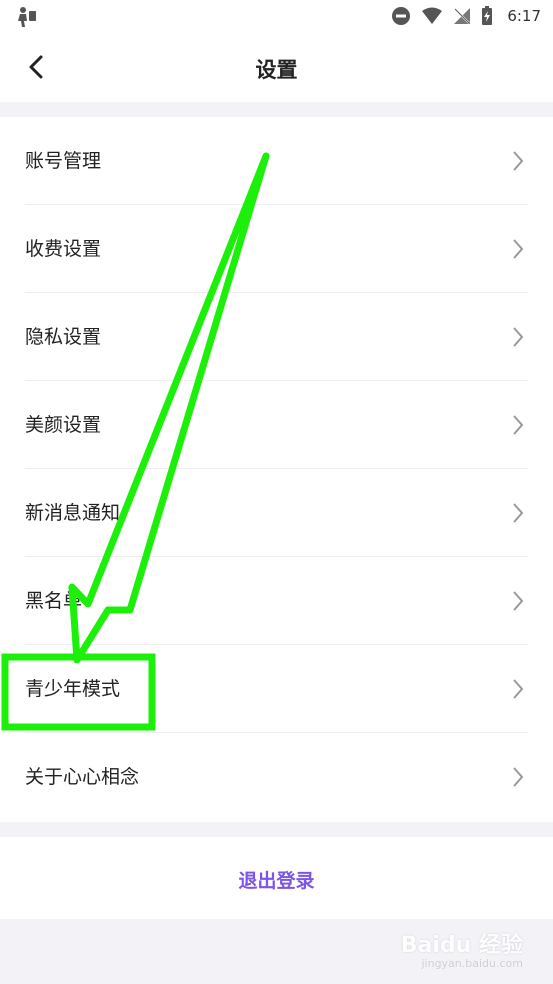 This screenshot has width=553, height=984. What do you see at coordinates (276, 337) in the screenshot?
I see `settings-item-privacy: 隐私设置` at bounding box center [276, 337].